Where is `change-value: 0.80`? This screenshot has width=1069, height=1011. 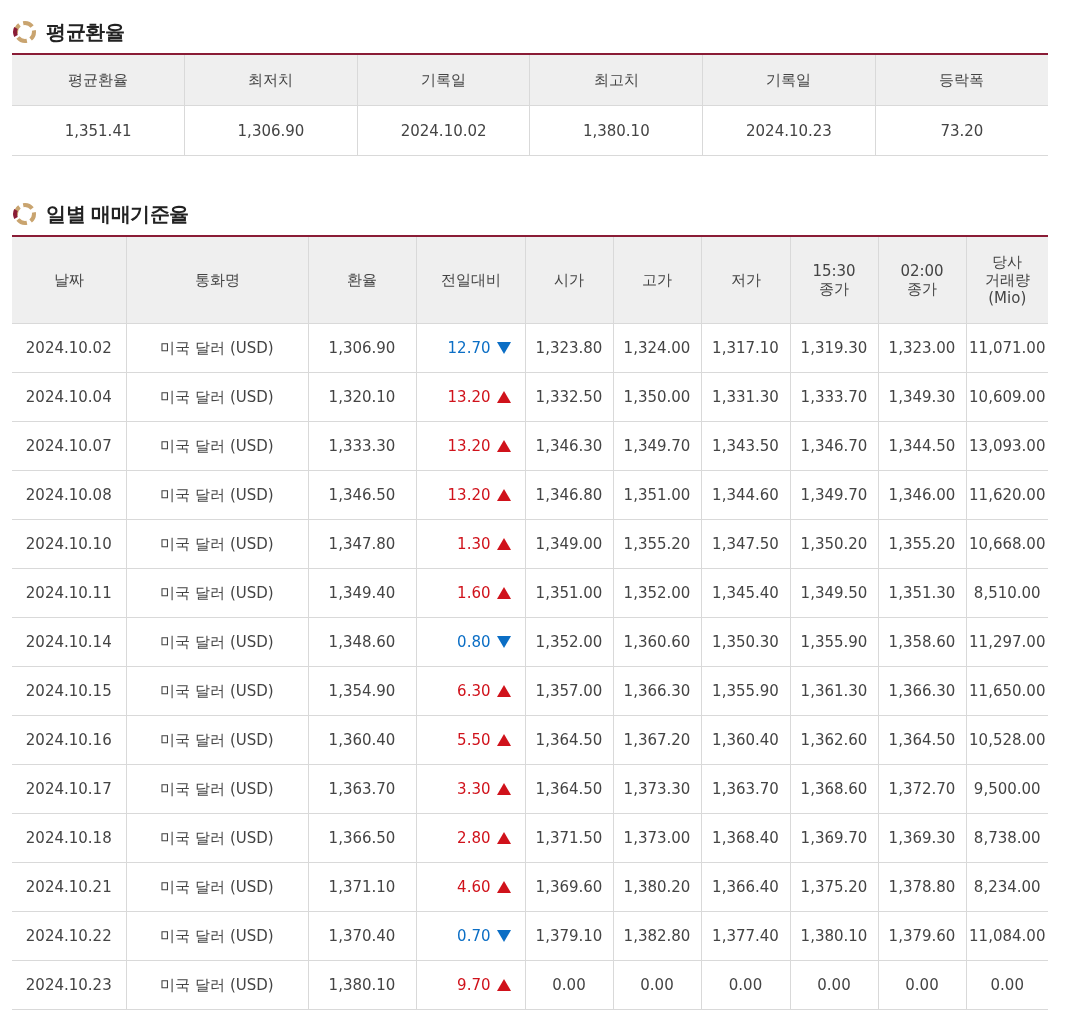 change-value: 0.80 is located at coordinates (474, 642).